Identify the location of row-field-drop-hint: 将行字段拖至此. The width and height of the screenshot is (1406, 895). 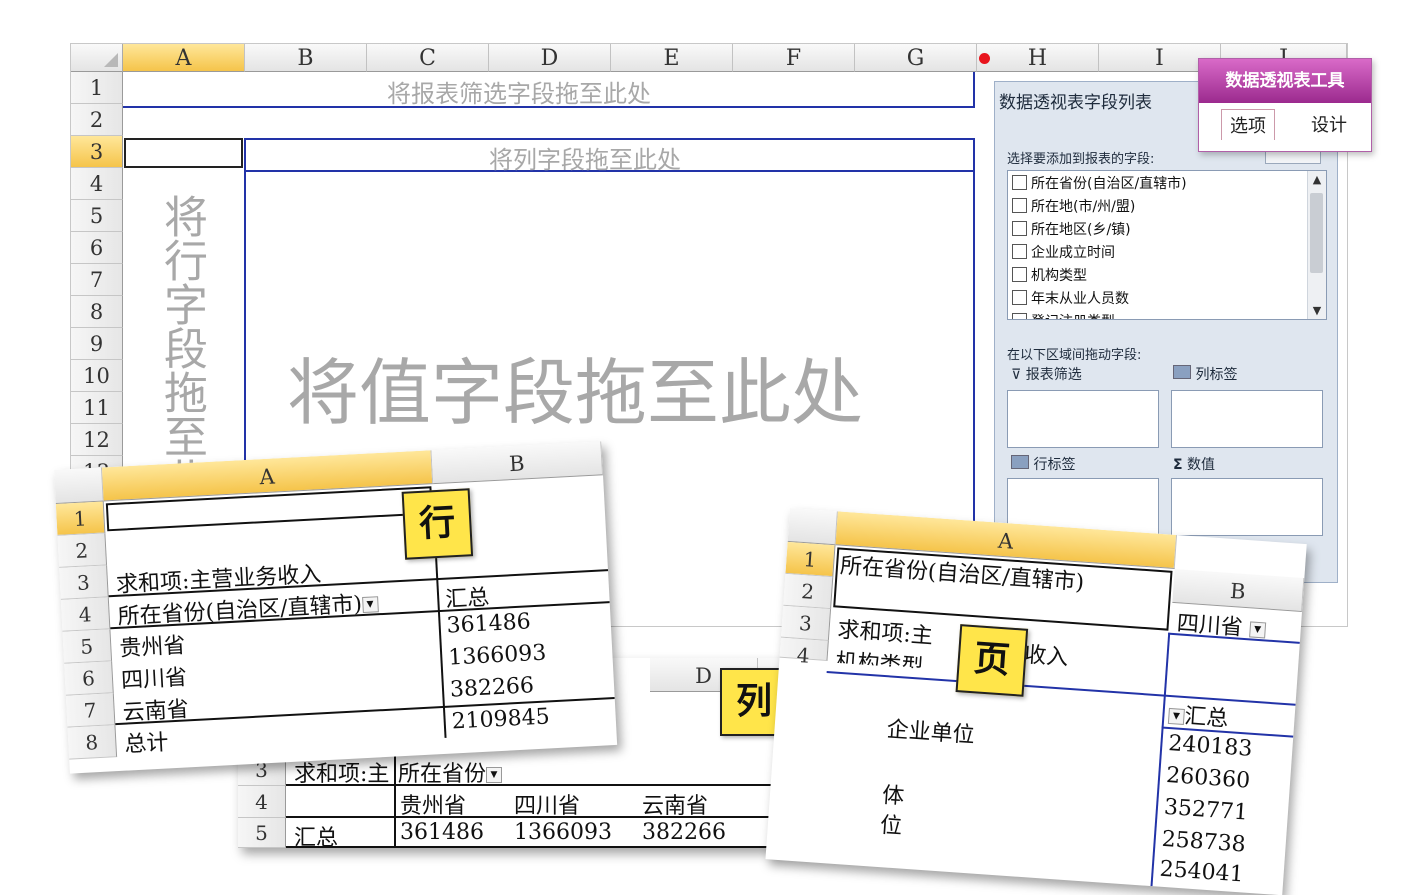
(181, 348).